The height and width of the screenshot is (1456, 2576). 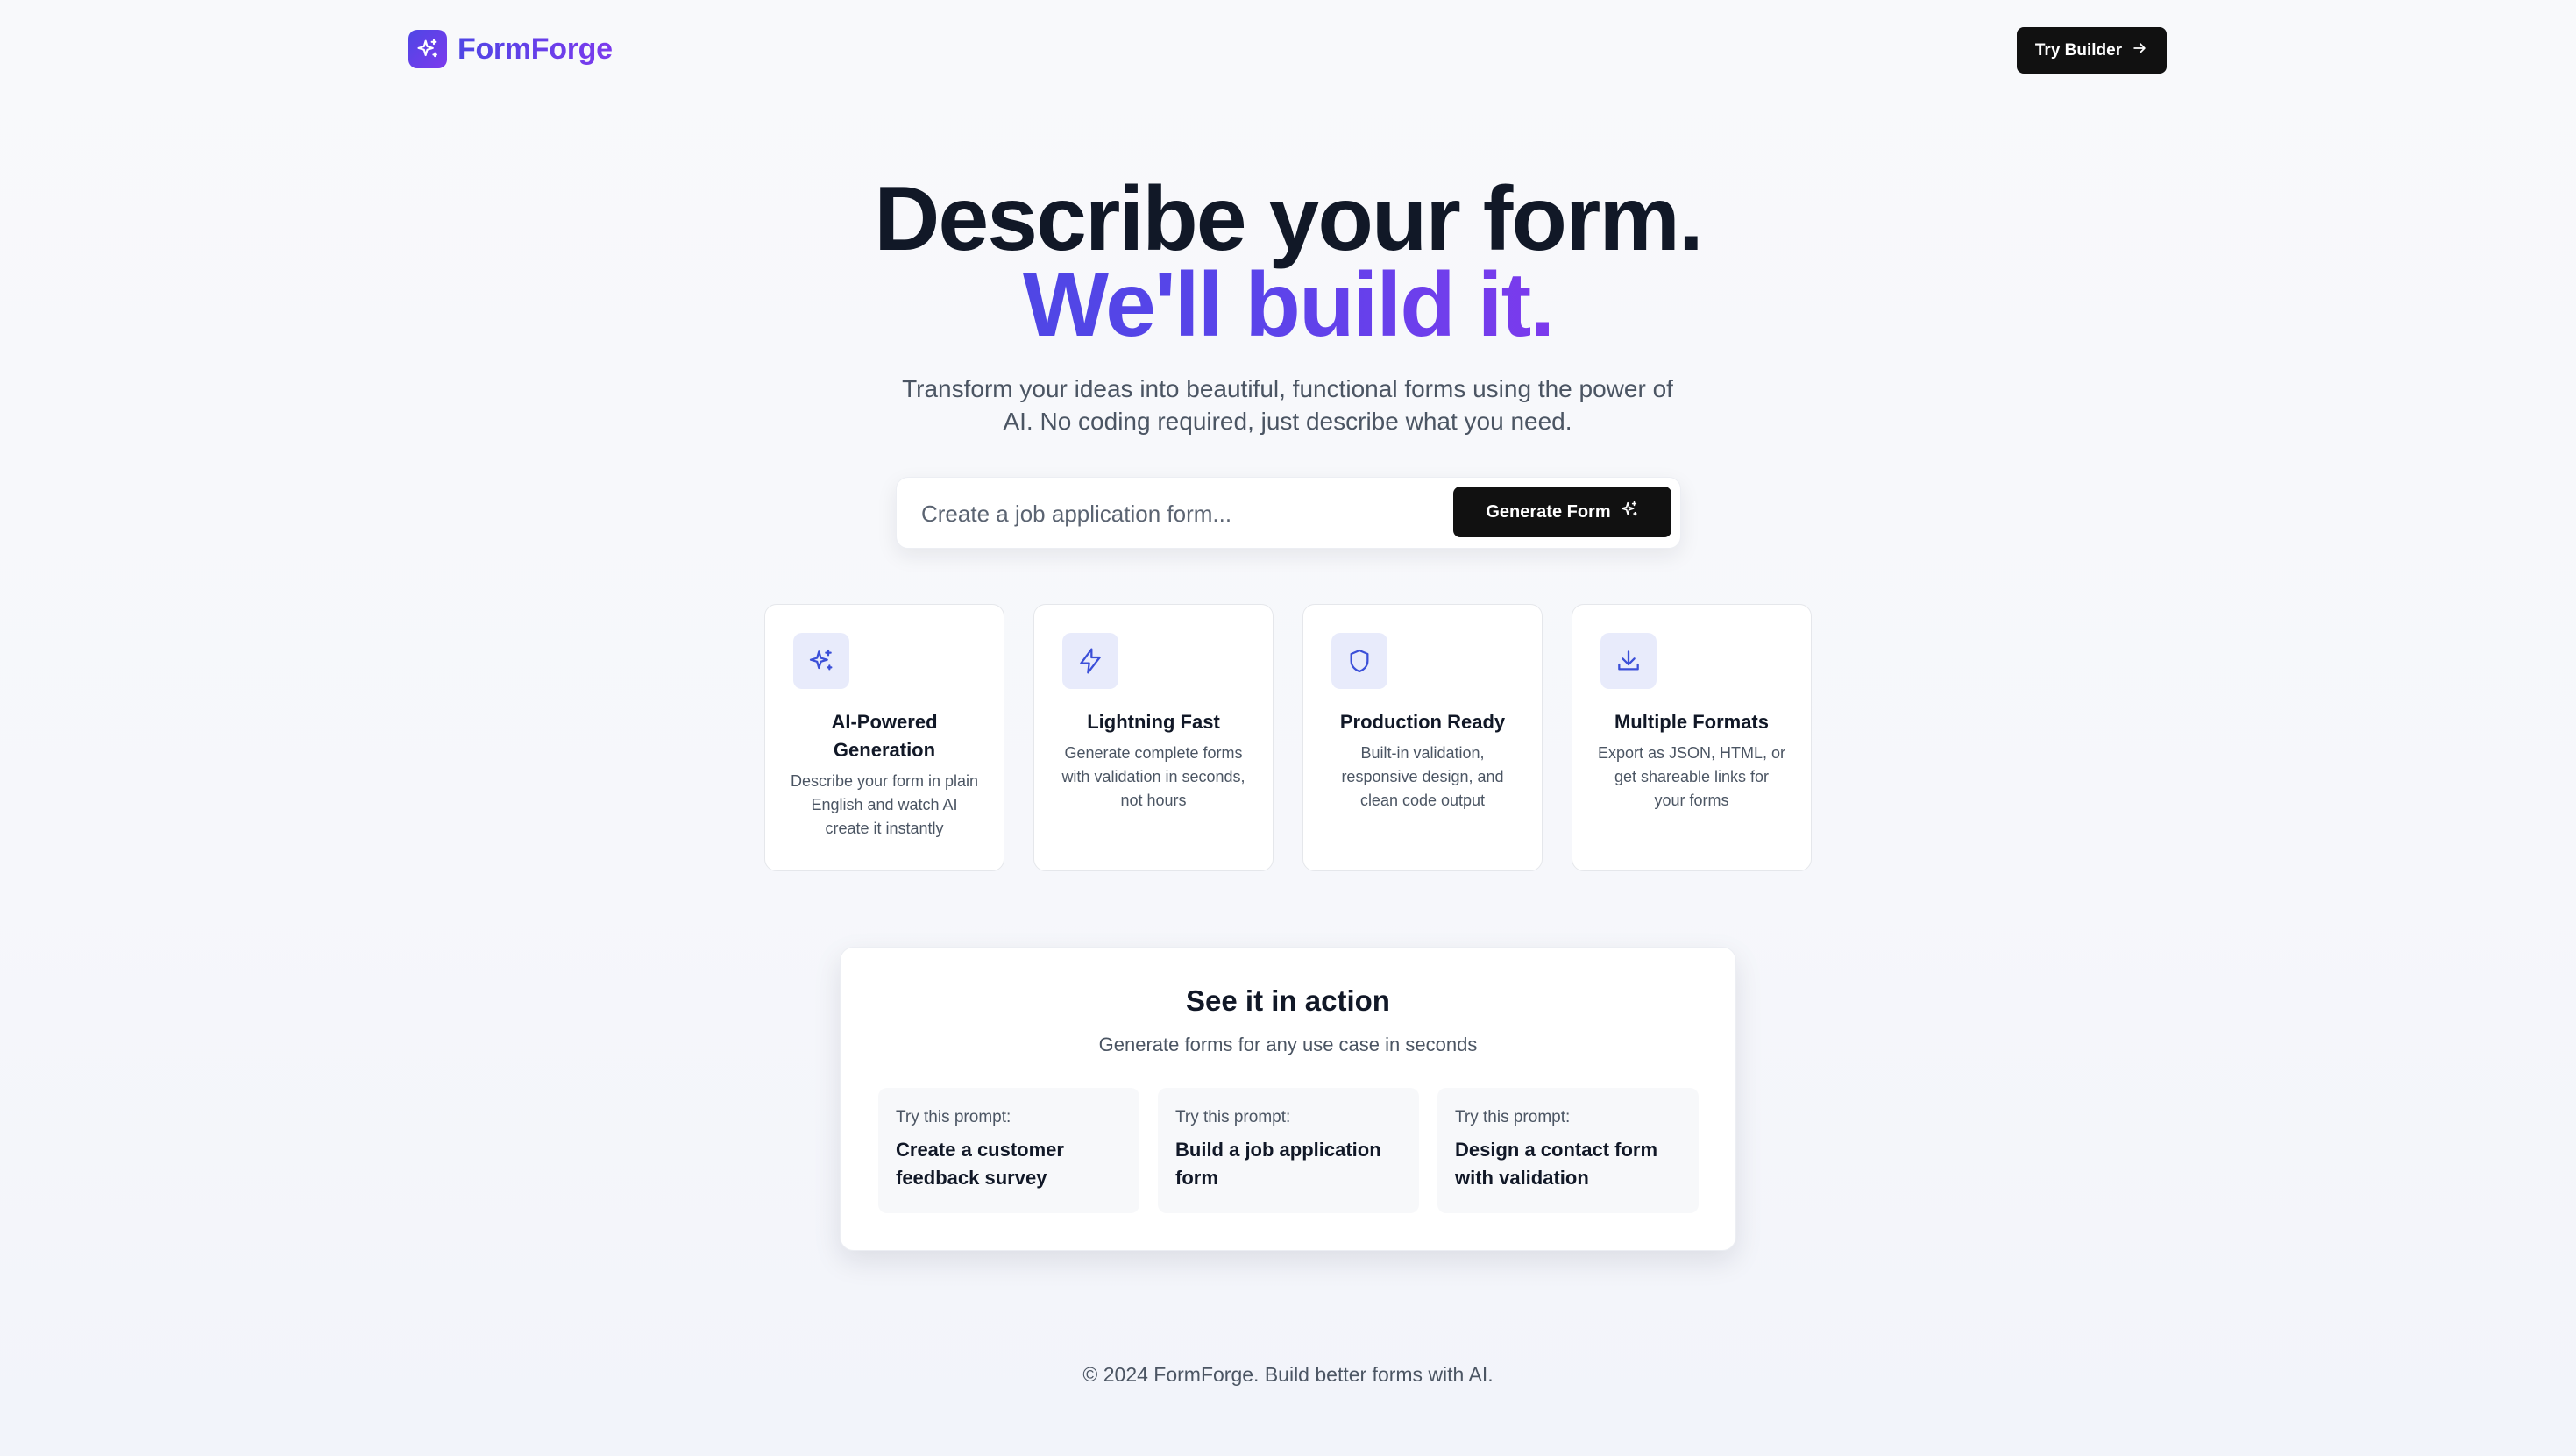 What do you see at coordinates (2078, 50) in the screenshot?
I see `try-builder-label: Try Builder` at bounding box center [2078, 50].